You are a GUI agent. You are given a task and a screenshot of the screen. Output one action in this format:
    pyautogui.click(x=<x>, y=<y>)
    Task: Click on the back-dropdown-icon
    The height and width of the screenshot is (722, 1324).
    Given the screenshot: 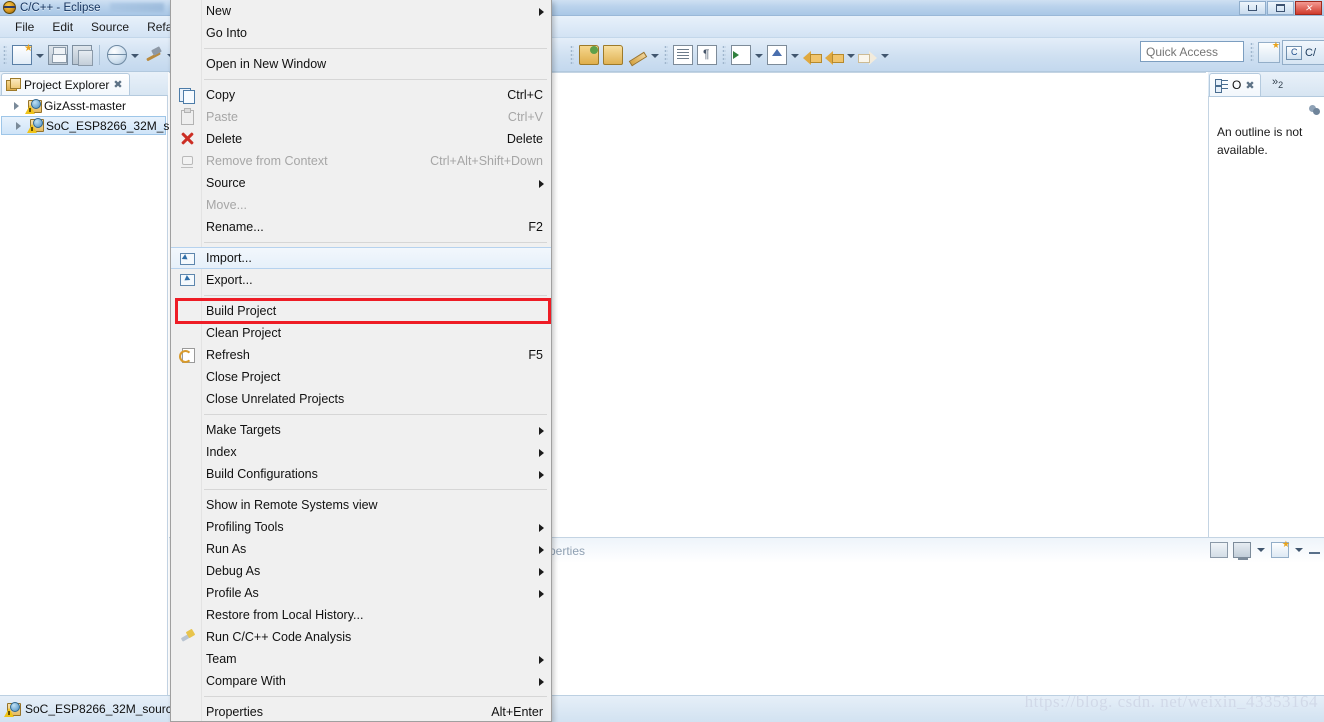 What is the action you would take?
    pyautogui.click(x=850, y=55)
    